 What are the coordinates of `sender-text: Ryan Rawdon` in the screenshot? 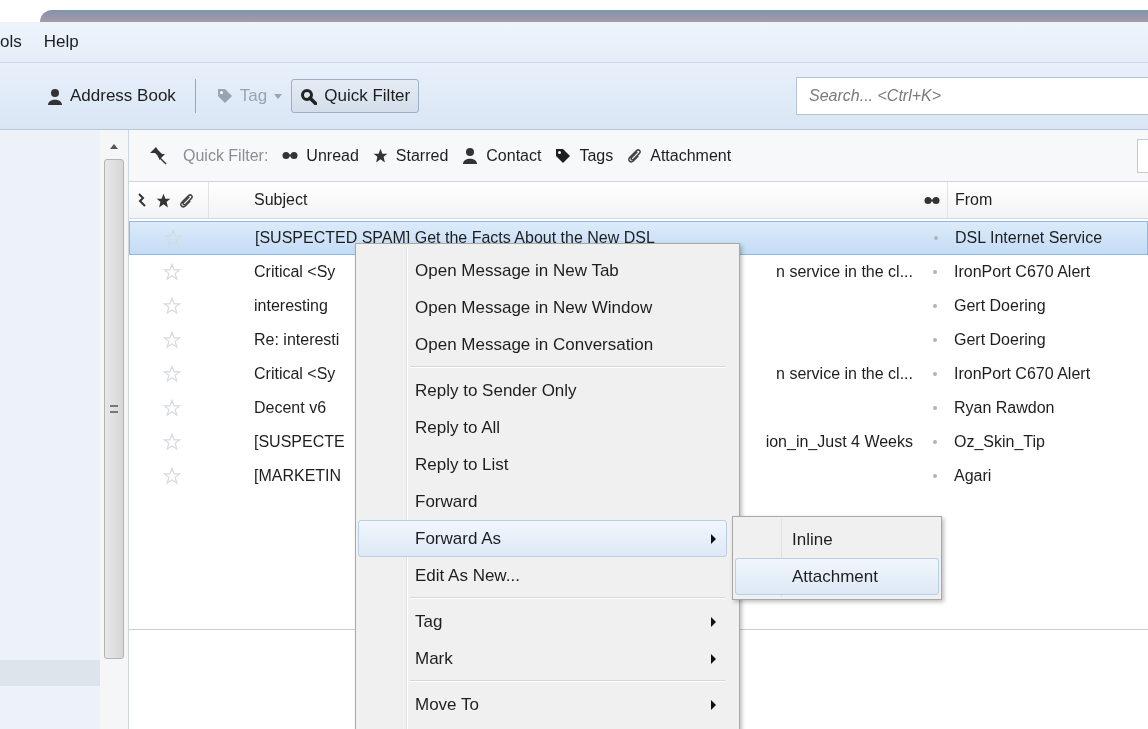 It's located at (1004, 408).